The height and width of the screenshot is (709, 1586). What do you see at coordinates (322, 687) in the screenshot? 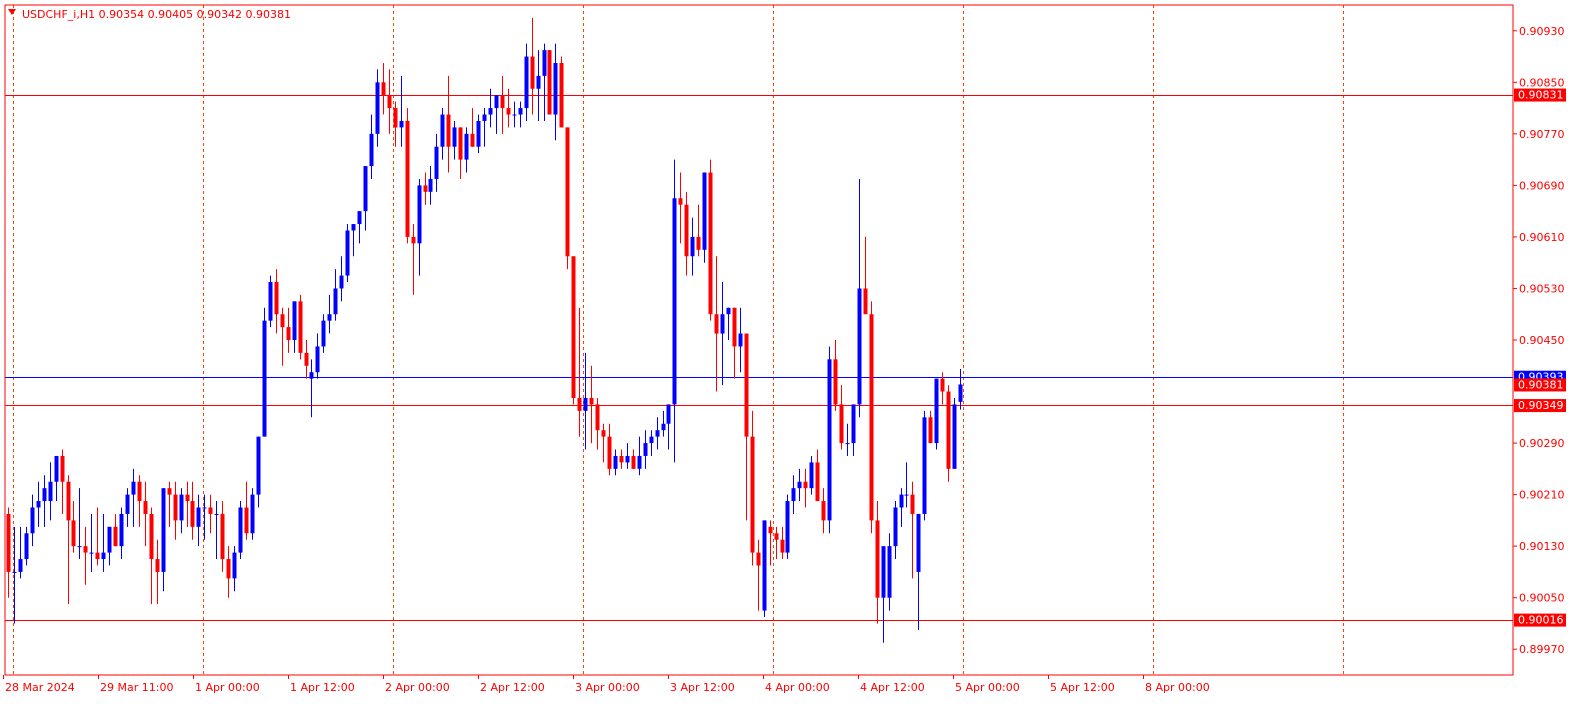
I see `x-tick-label: 1 Apr 12:00` at bounding box center [322, 687].